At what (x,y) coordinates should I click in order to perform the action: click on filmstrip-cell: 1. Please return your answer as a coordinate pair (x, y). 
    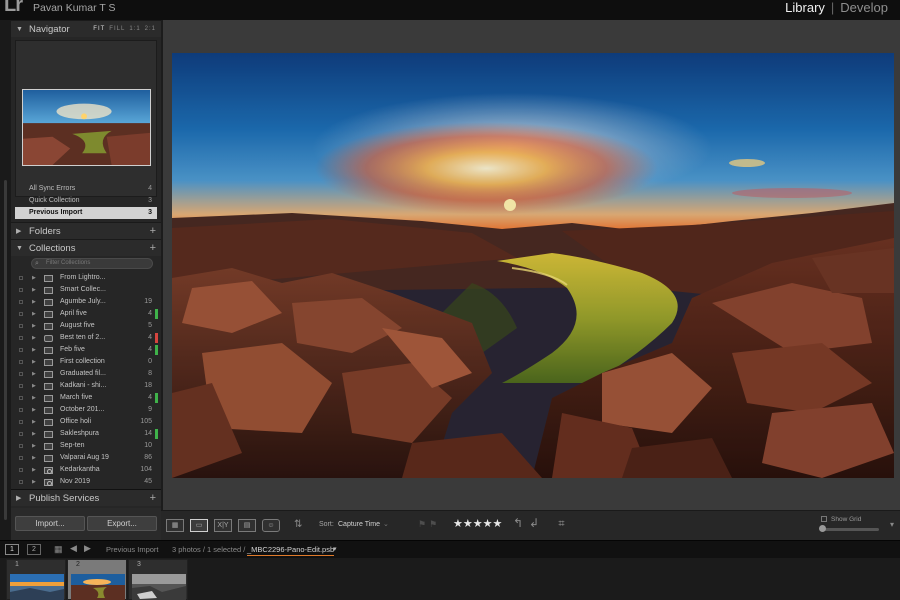
    Looking at the image, I should click on (36, 579).